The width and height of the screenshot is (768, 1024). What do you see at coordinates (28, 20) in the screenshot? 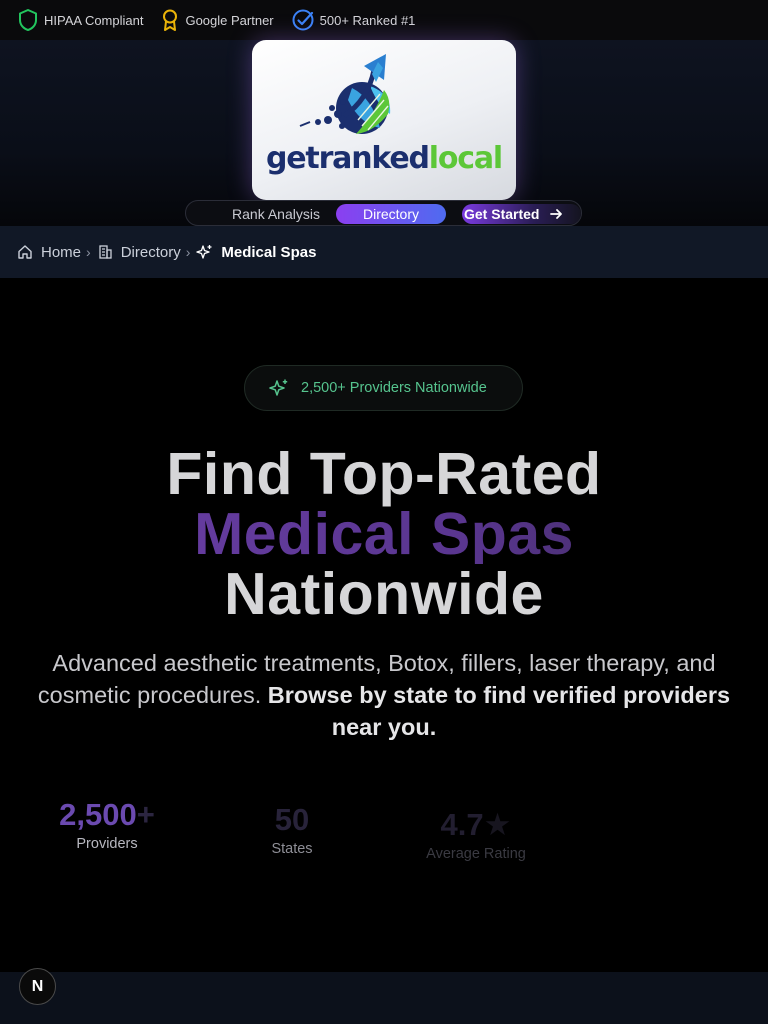
I see `shield-icon` at bounding box center [28, 20].